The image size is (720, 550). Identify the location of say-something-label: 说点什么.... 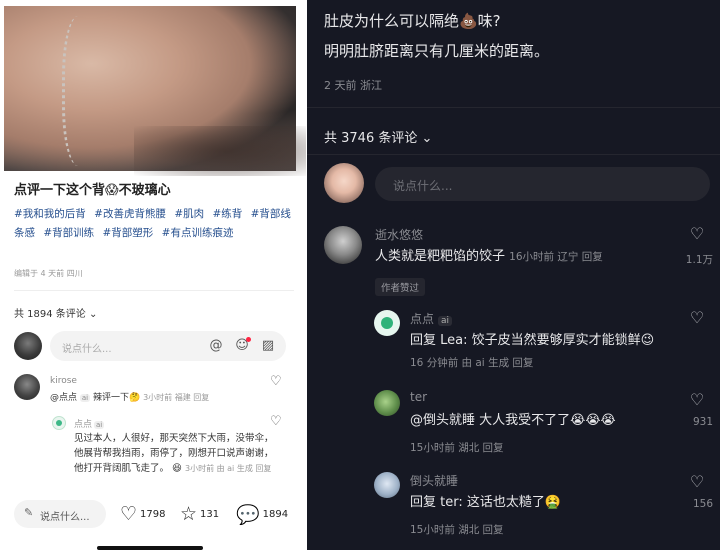
(65, 517).